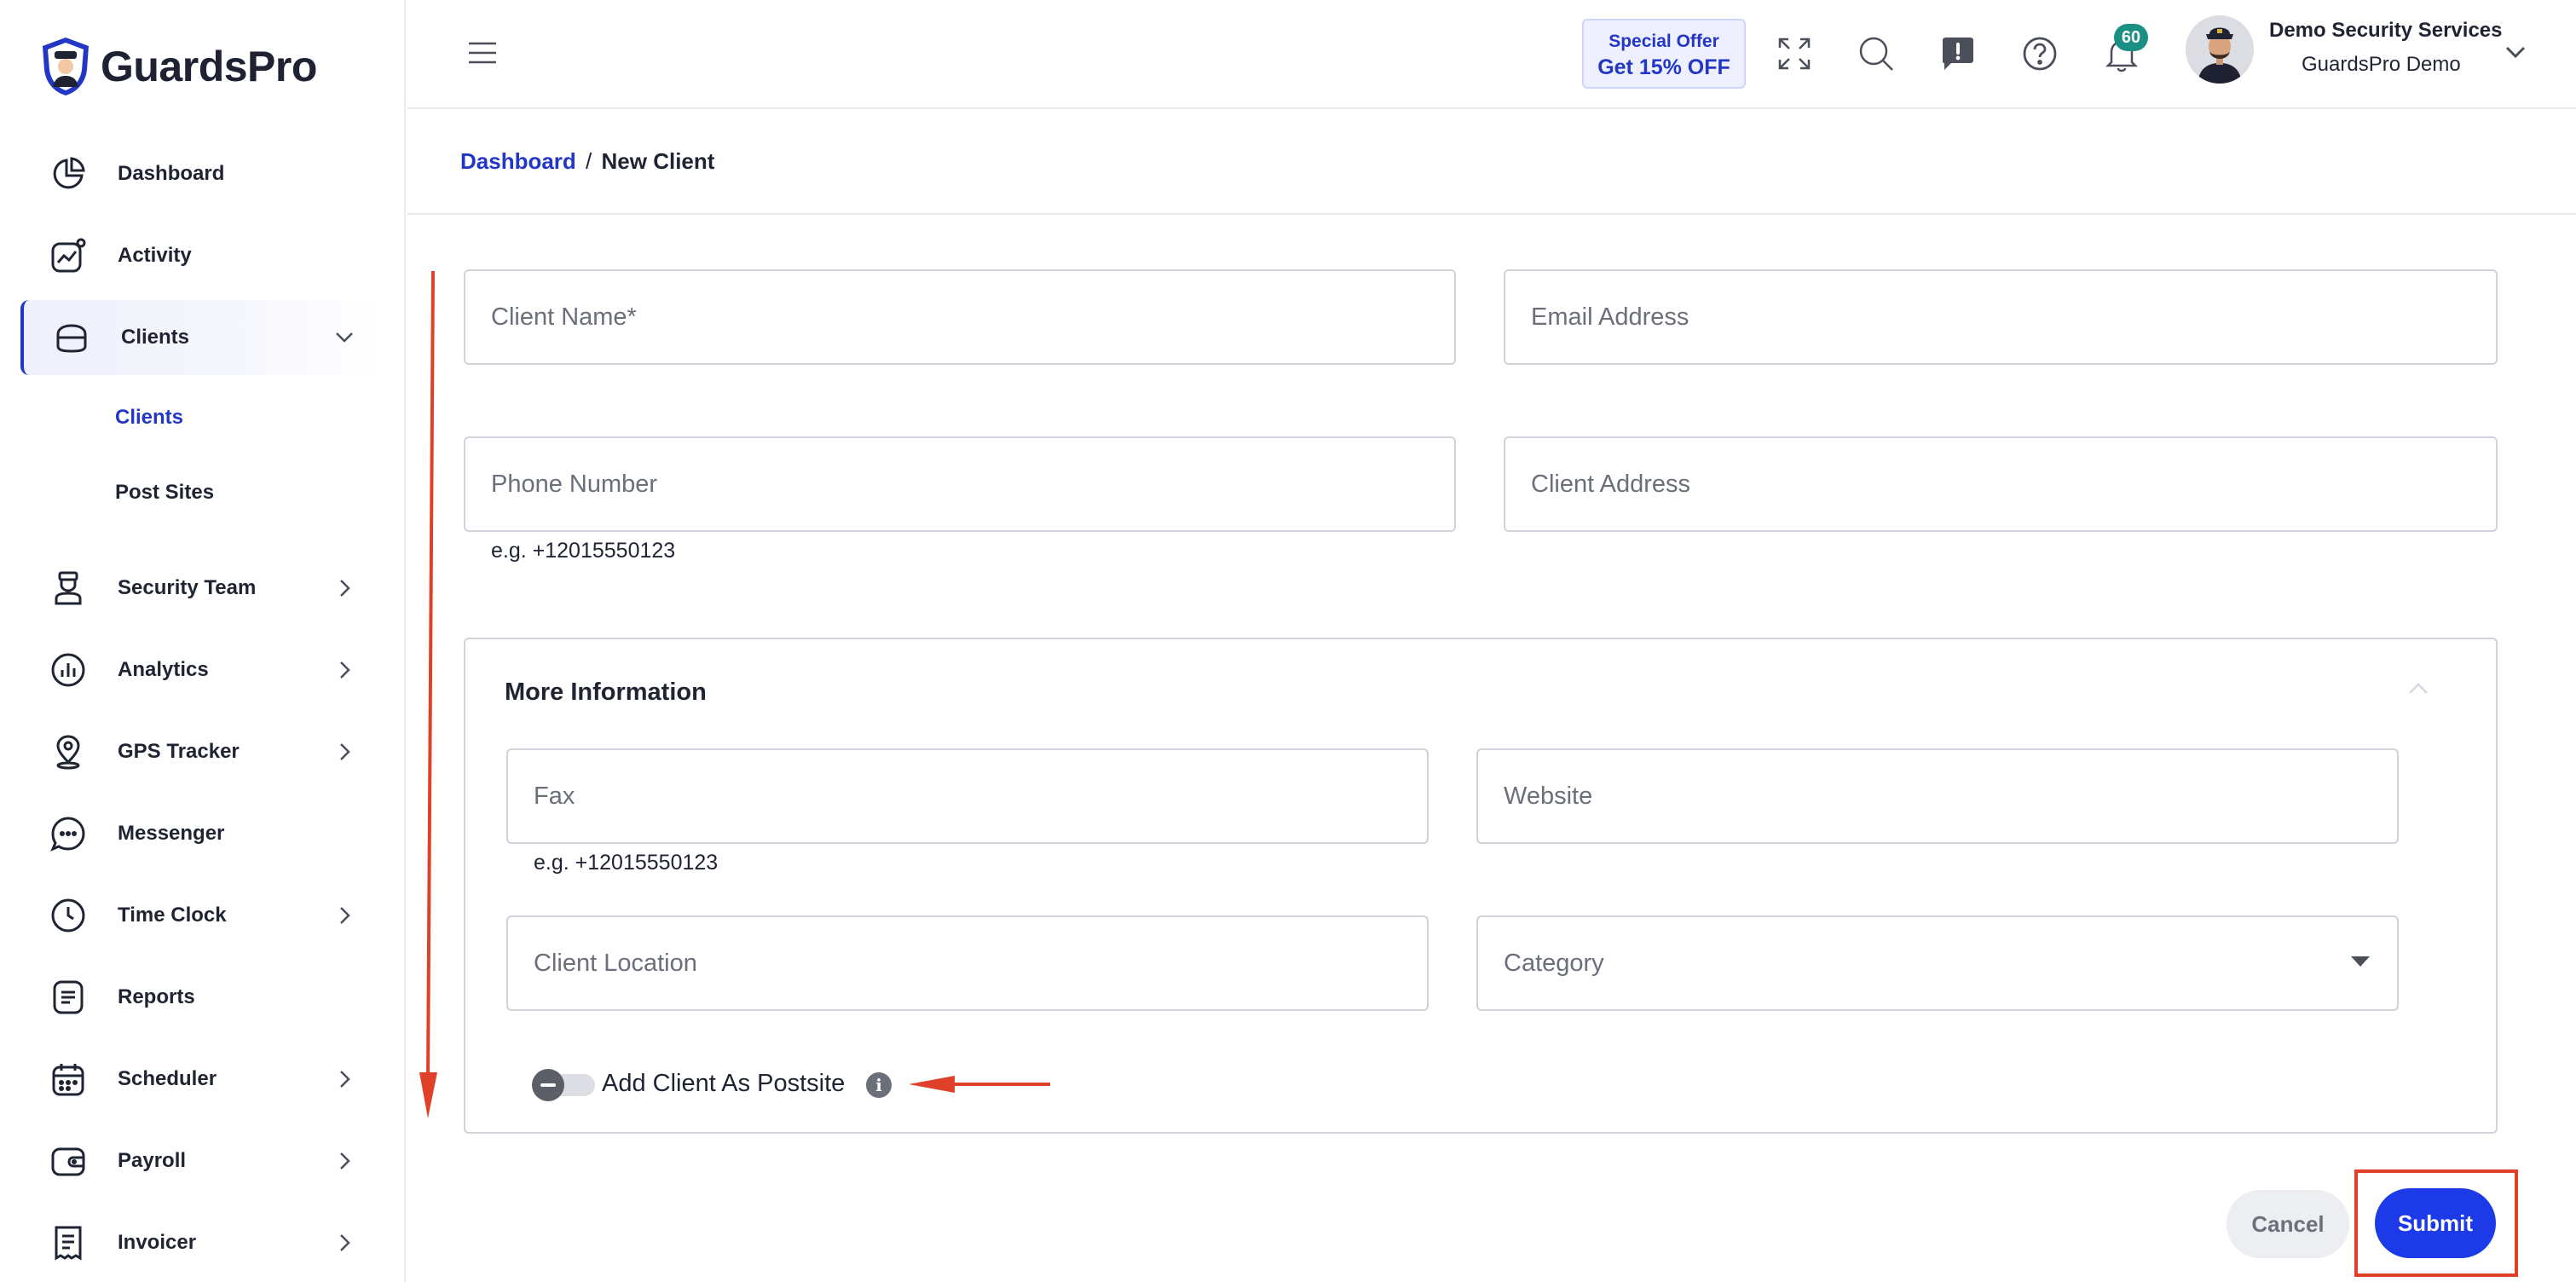 This screenshot has height=1282, width=2576. I want to click on fax-input, so click(967, 796).